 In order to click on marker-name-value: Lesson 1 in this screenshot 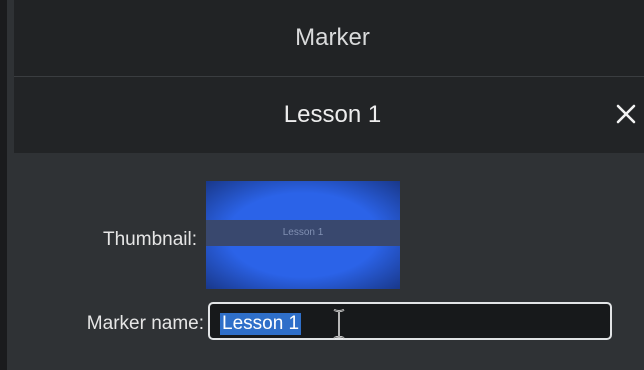, I will do `click(261, 324)`.